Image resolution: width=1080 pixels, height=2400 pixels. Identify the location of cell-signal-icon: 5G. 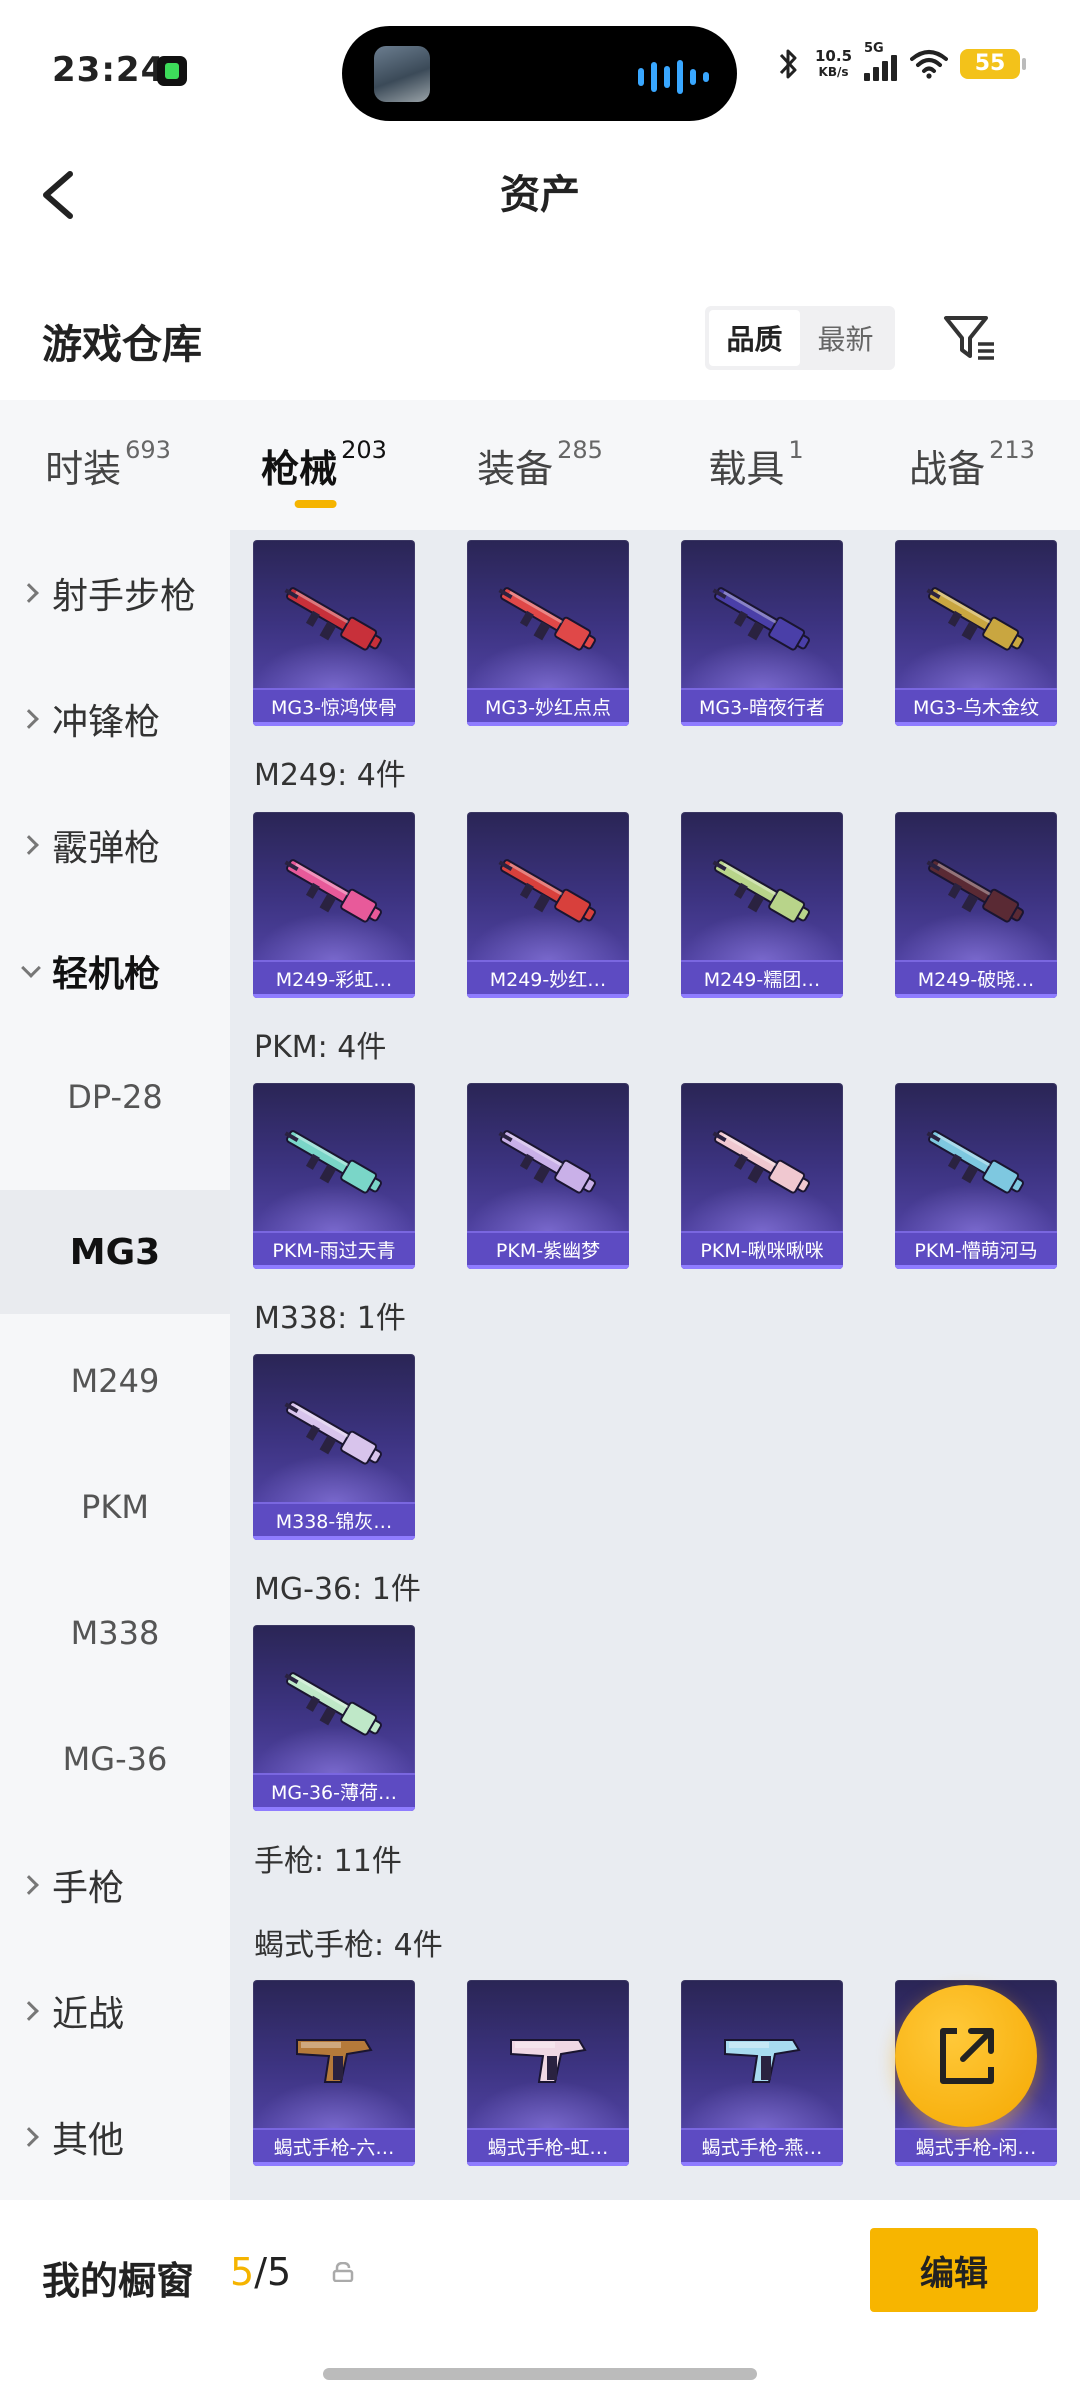
(881, 61).